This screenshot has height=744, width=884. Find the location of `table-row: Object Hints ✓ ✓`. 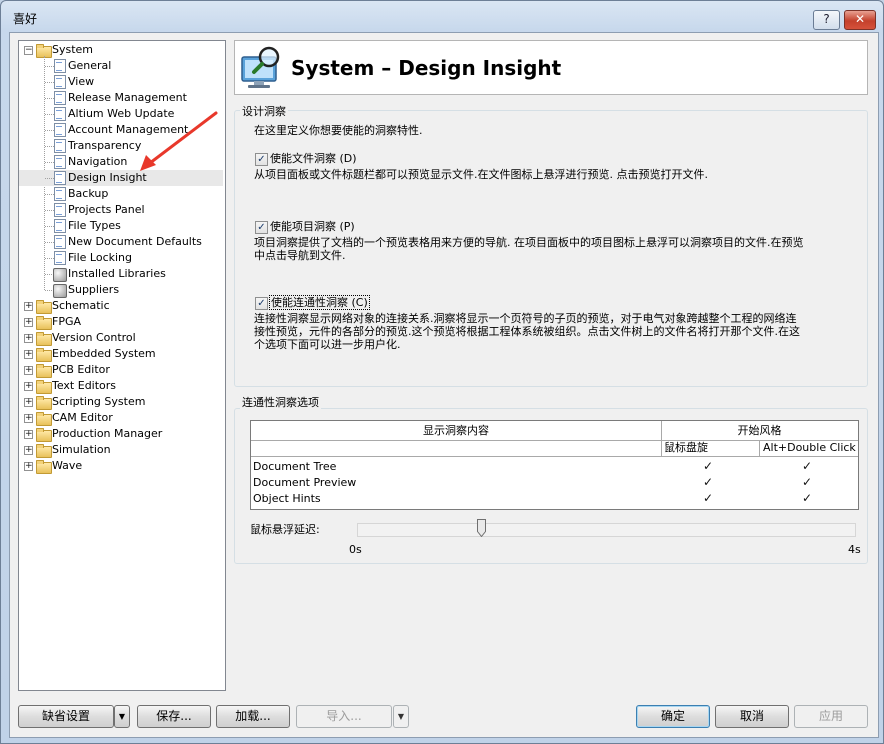

table-row: Object Hints ✓ ✓ is located at coordinates (554, 499).